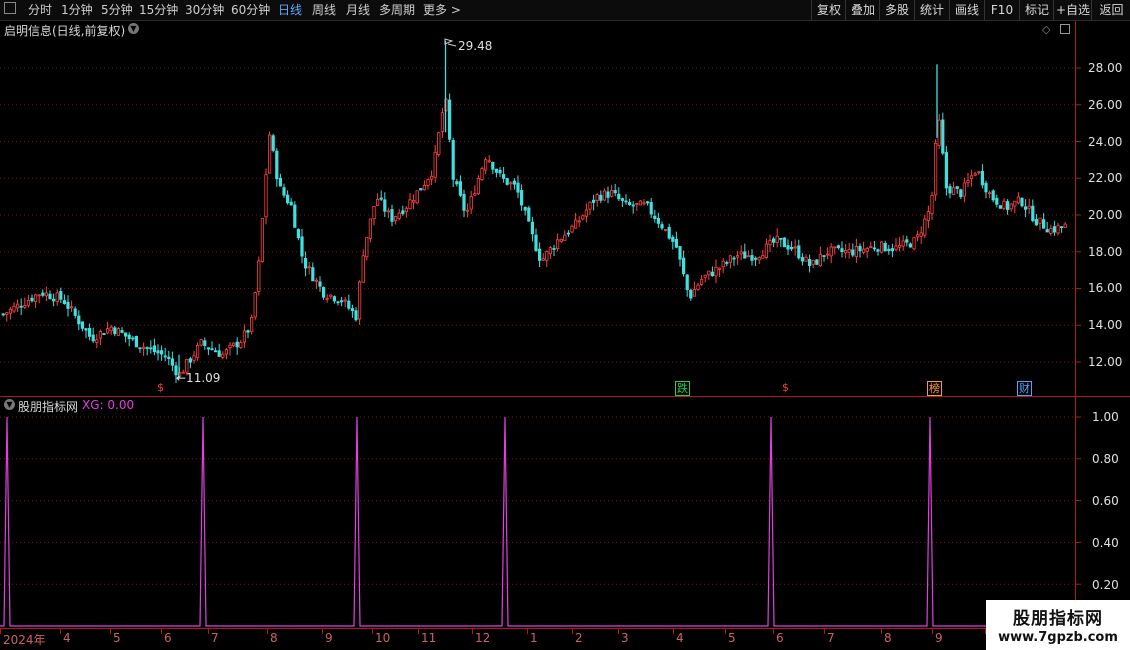 The image size is (1130, 650). I want to click on x-axis-label: 4, so click(67, 638).